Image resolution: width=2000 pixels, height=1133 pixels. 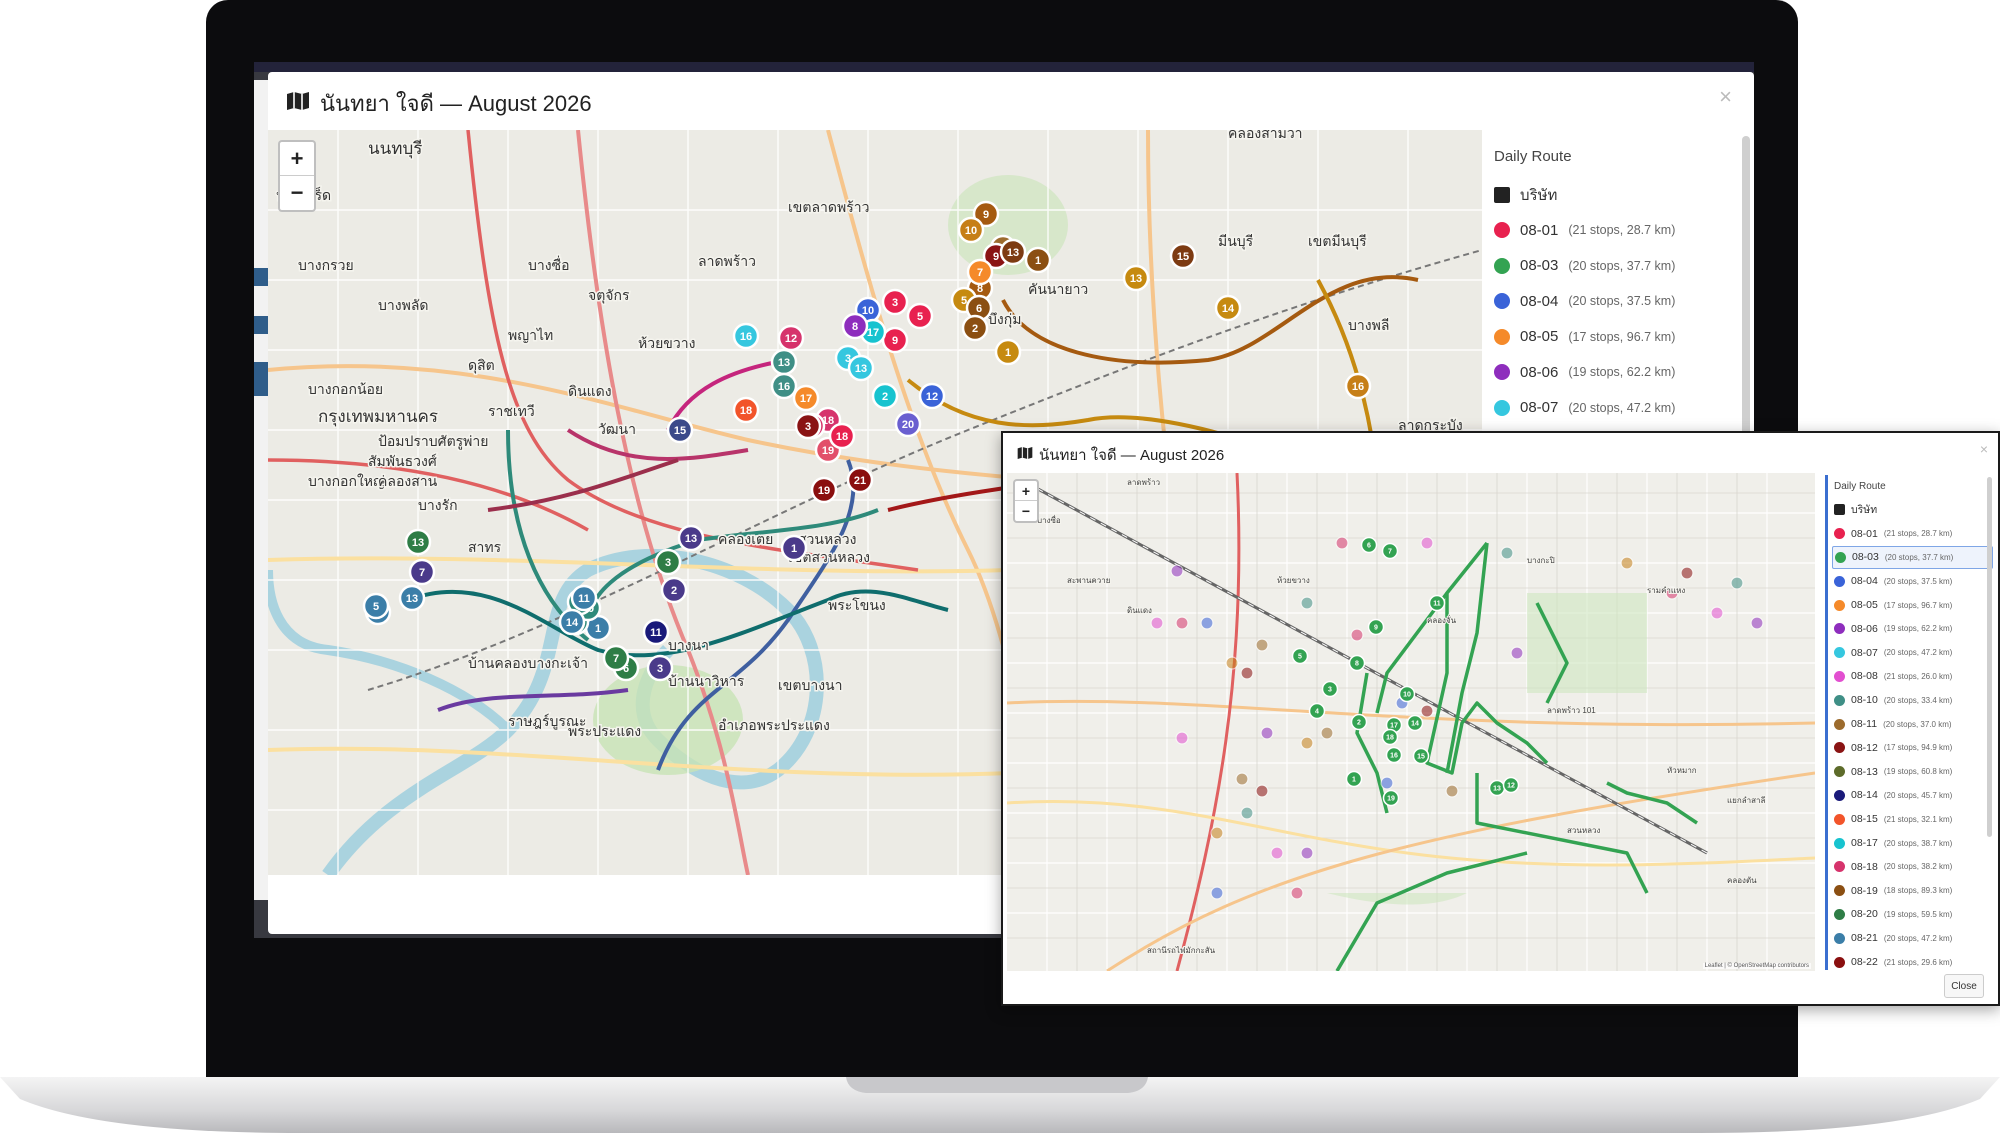 What do you see at coordinates (1391, 798) in the screenshot?
I see `route-stop-marker: 19` at bounding box center [1391, 798].